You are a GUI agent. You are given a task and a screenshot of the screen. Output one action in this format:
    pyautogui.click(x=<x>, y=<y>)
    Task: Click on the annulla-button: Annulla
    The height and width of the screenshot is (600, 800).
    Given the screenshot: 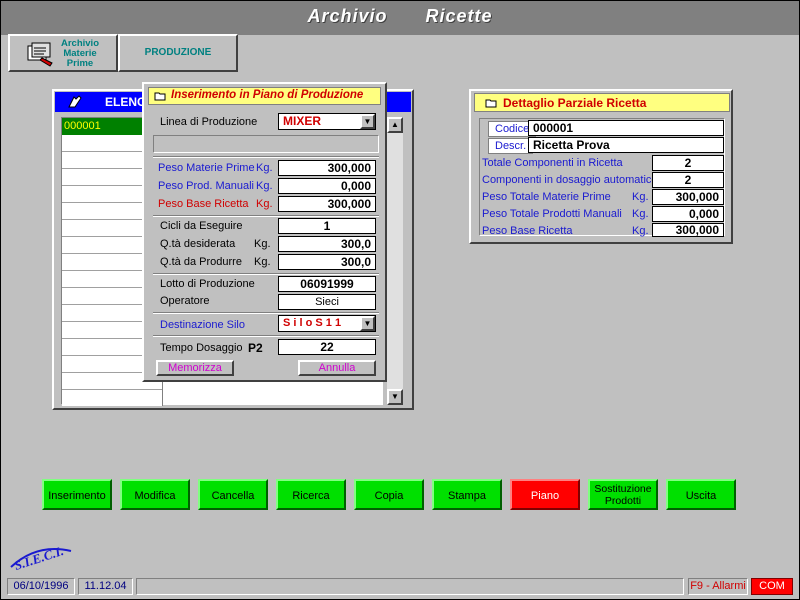 What is the action you would take?
    pyautogui.click(x=337, y=368)
    